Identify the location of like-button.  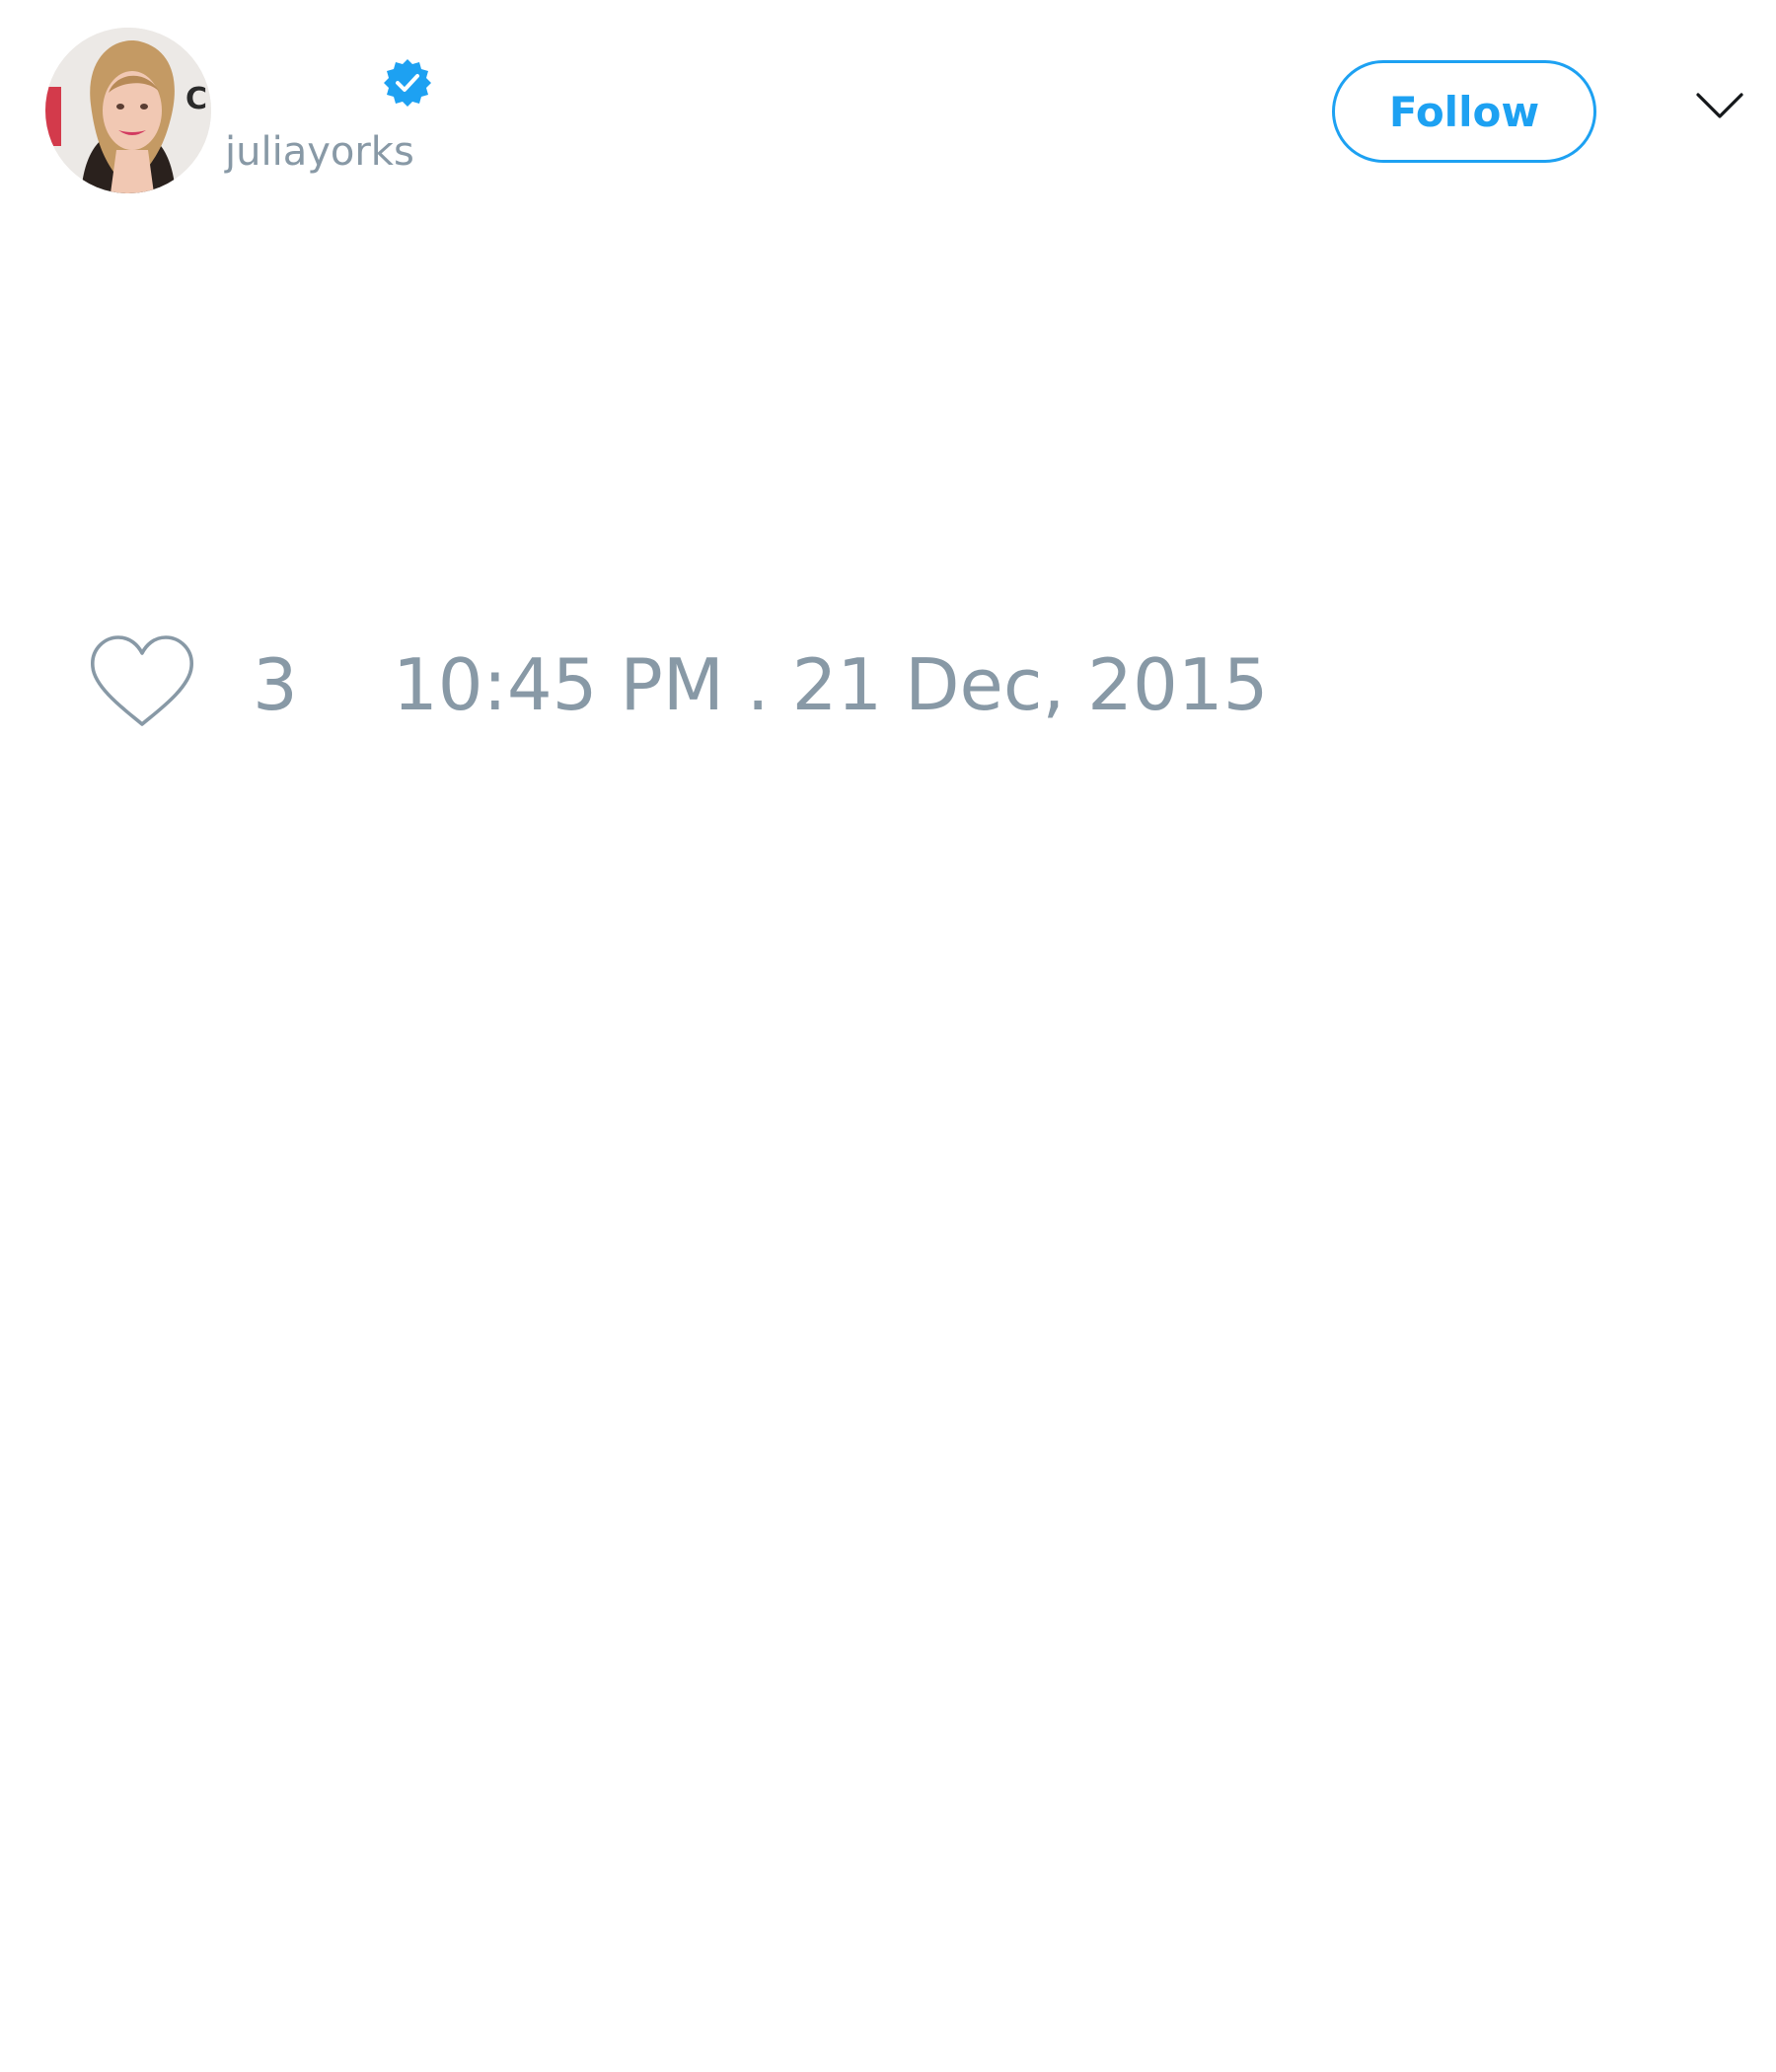
(142, 681).